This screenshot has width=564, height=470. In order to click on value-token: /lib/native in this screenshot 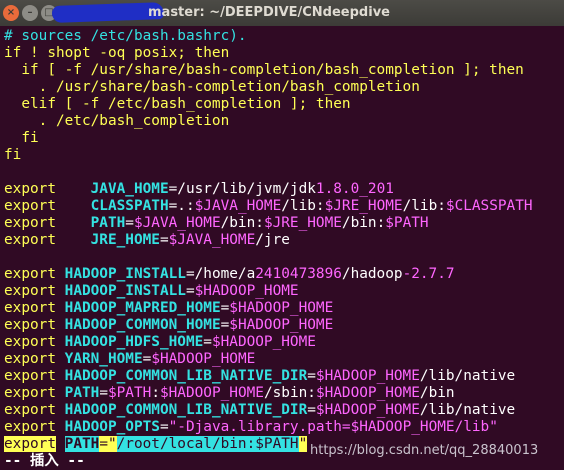, I will do `click(467, 410)`.